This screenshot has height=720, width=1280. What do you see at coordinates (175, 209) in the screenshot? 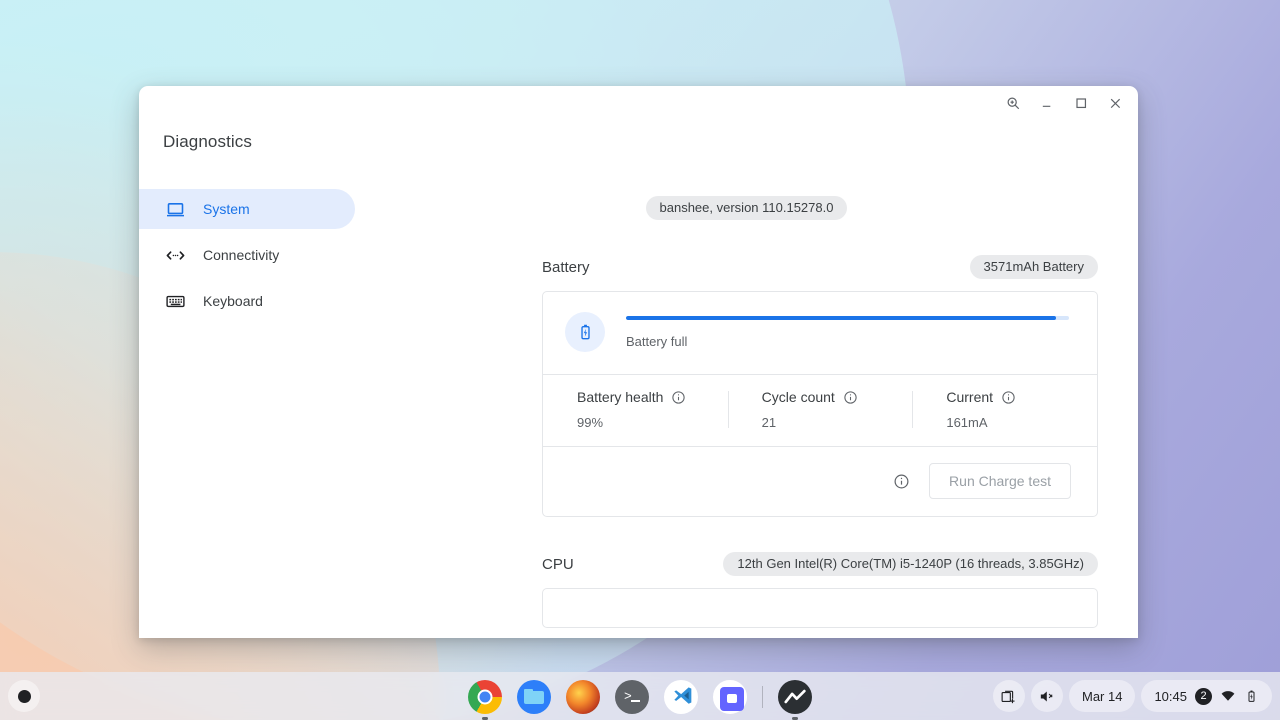
I see `laptop-icon` at bounding box center [175, 209].